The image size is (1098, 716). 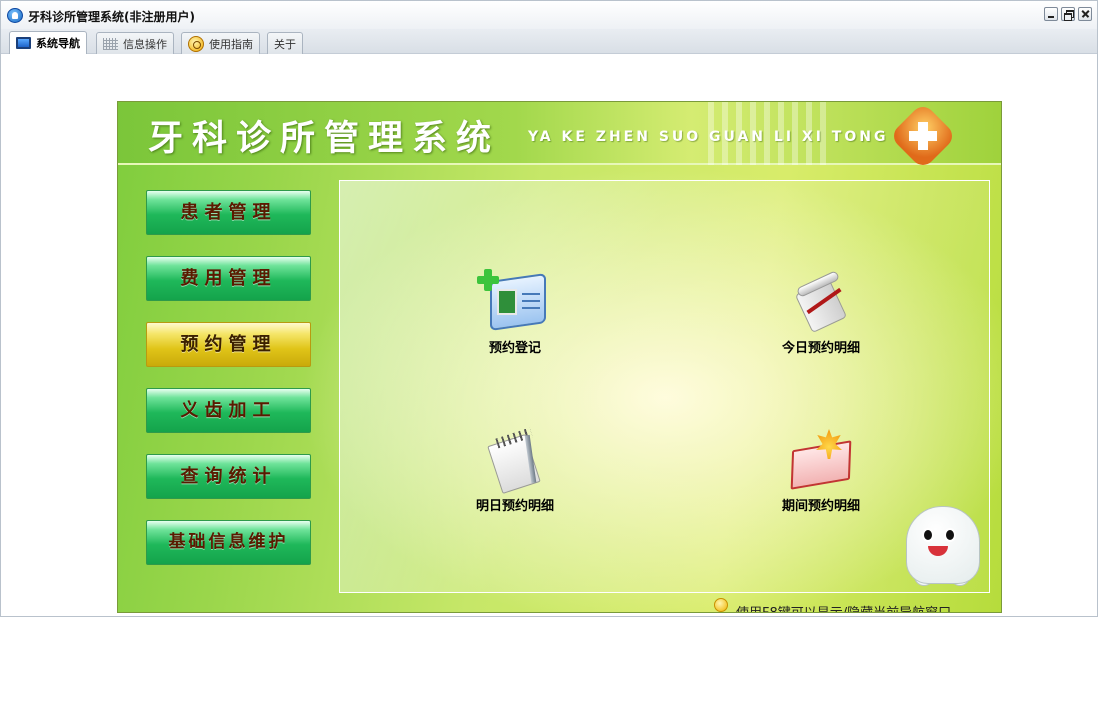 What do you see at coordinates (843, 607) in the screenshot?
I see `hint-text: 使用F8键可以显示/隐藏当前导航窗口` at bounding box center [843, 607].